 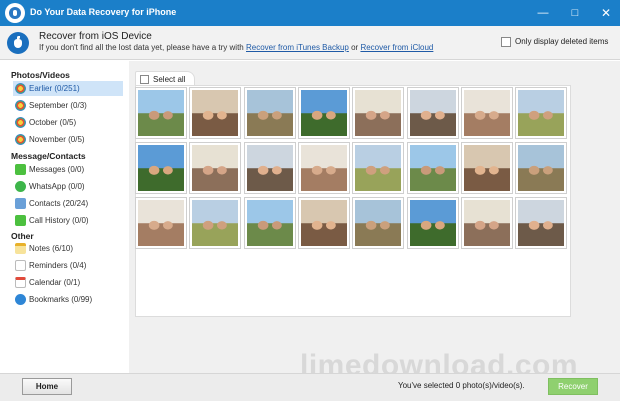 I want to click on home-button: Home, so click(x=47, y=386).